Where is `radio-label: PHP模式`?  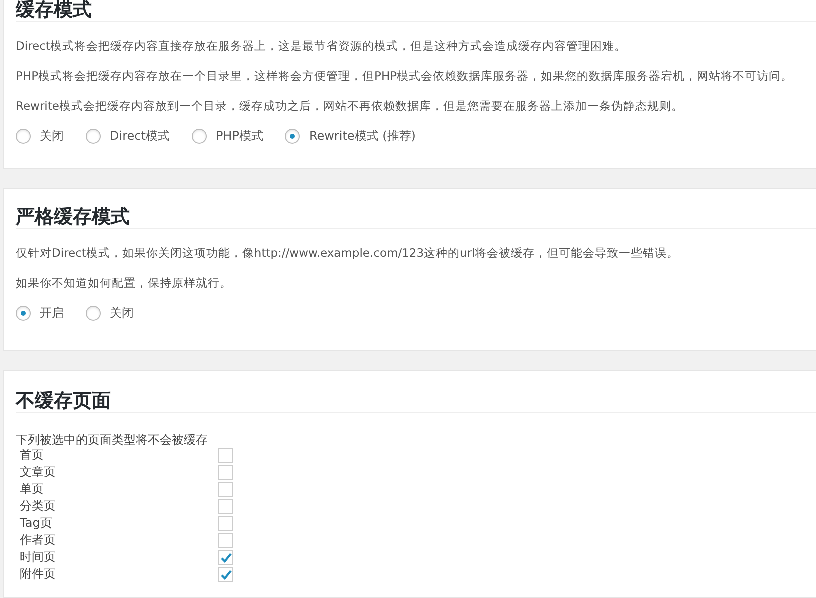 radio-label: PHP模式 is located at coordinates (240, 136).